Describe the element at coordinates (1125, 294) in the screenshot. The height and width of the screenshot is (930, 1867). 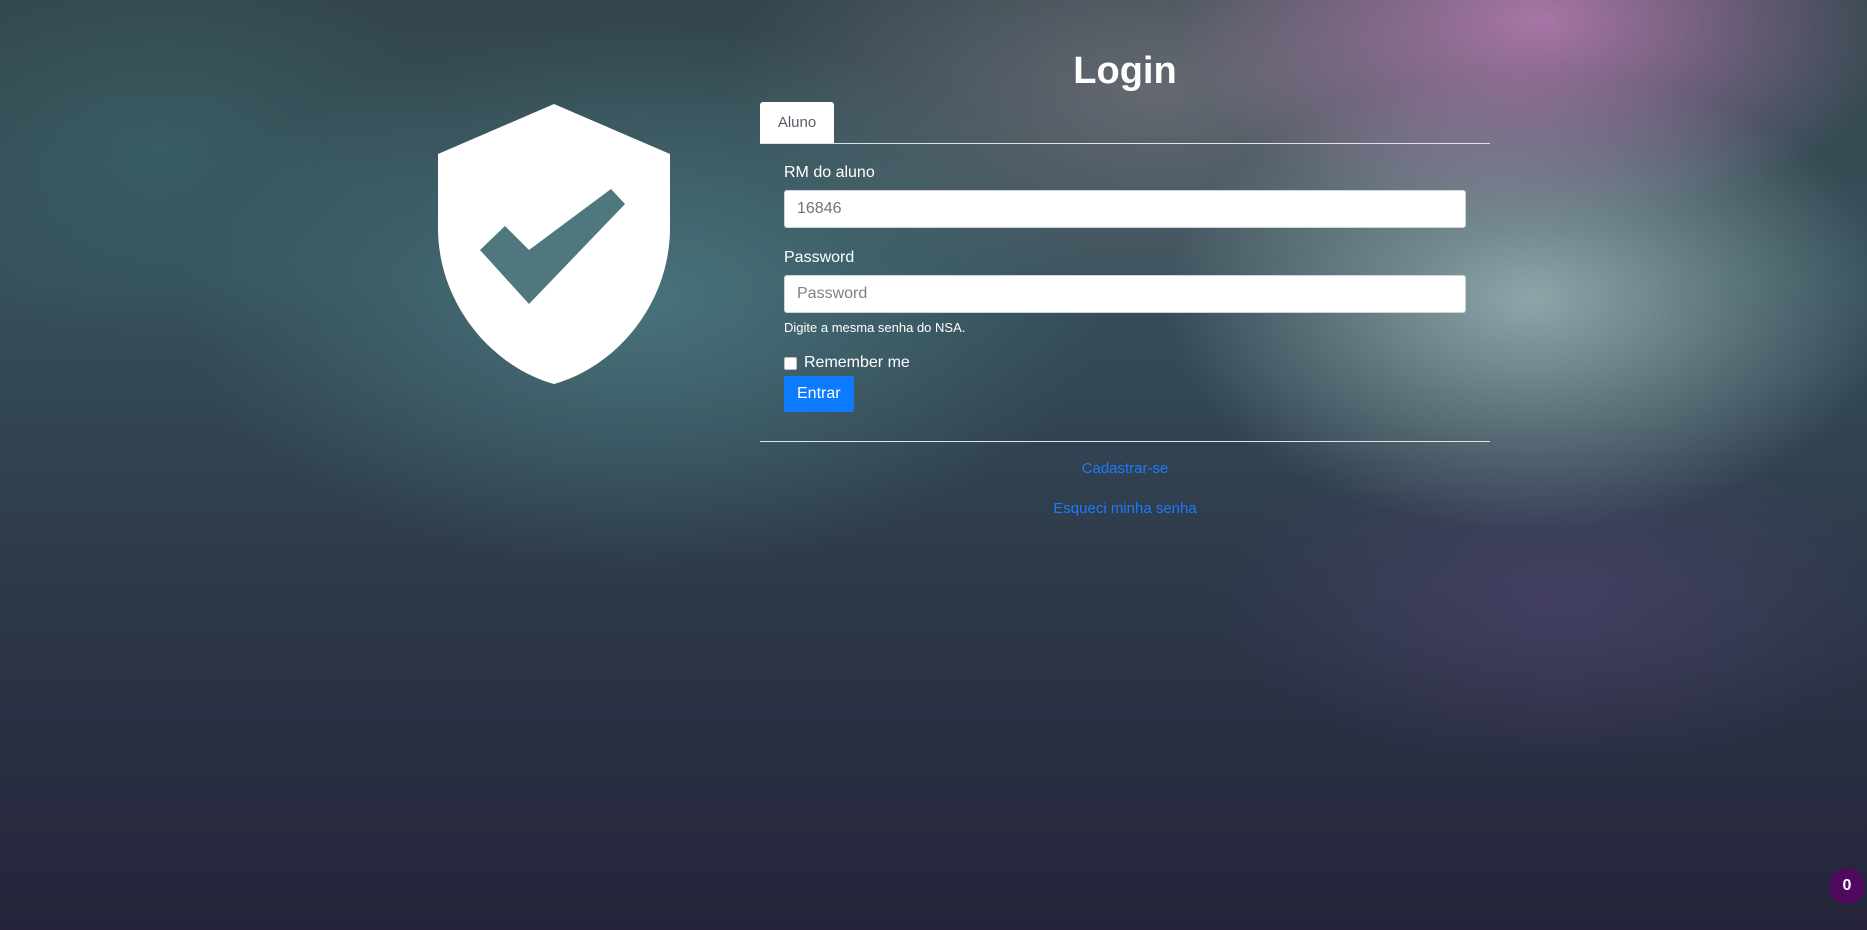
I see `password-input` at that location.